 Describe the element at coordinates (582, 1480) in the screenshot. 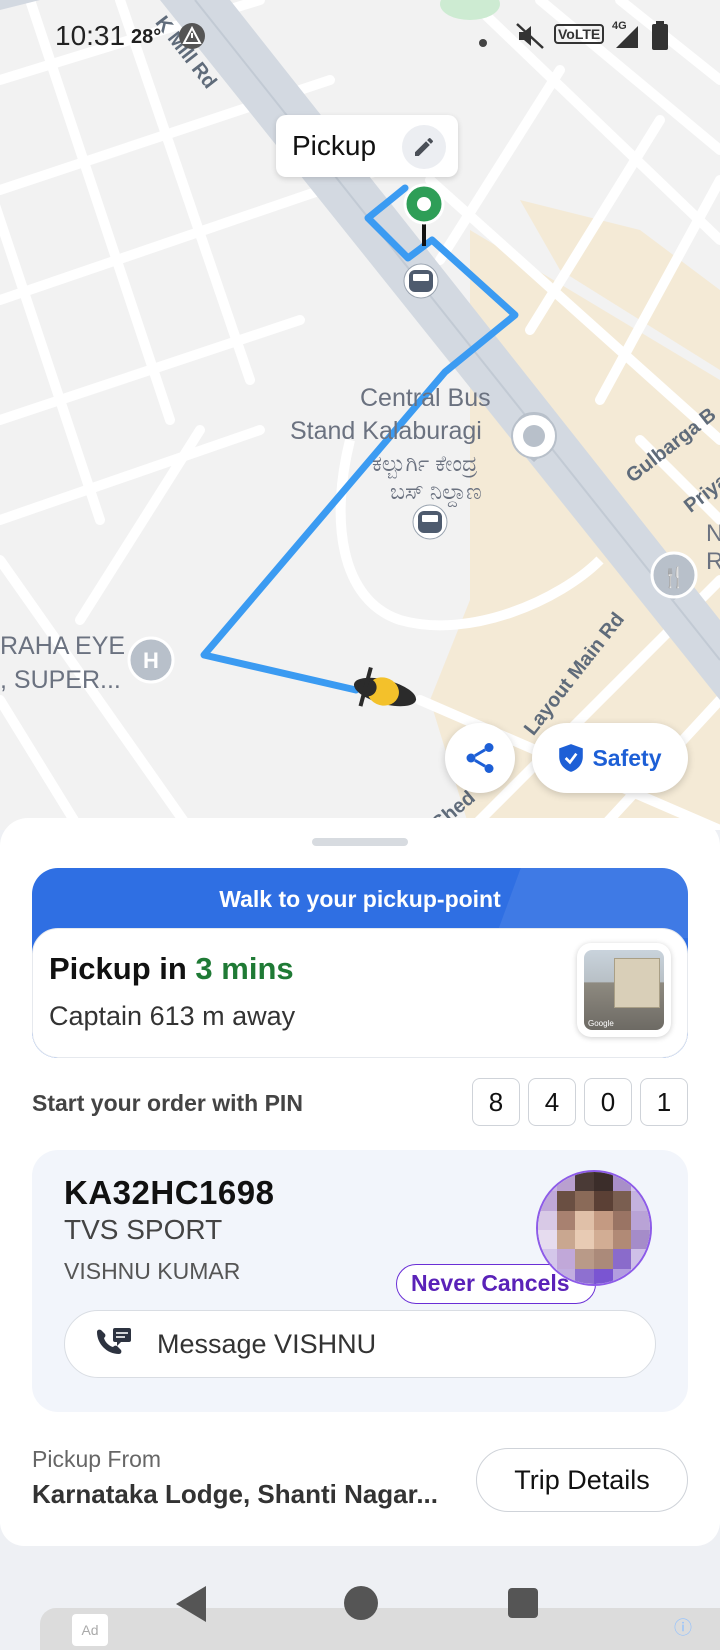

I see `trip-details-button: Trip Details` at that location.